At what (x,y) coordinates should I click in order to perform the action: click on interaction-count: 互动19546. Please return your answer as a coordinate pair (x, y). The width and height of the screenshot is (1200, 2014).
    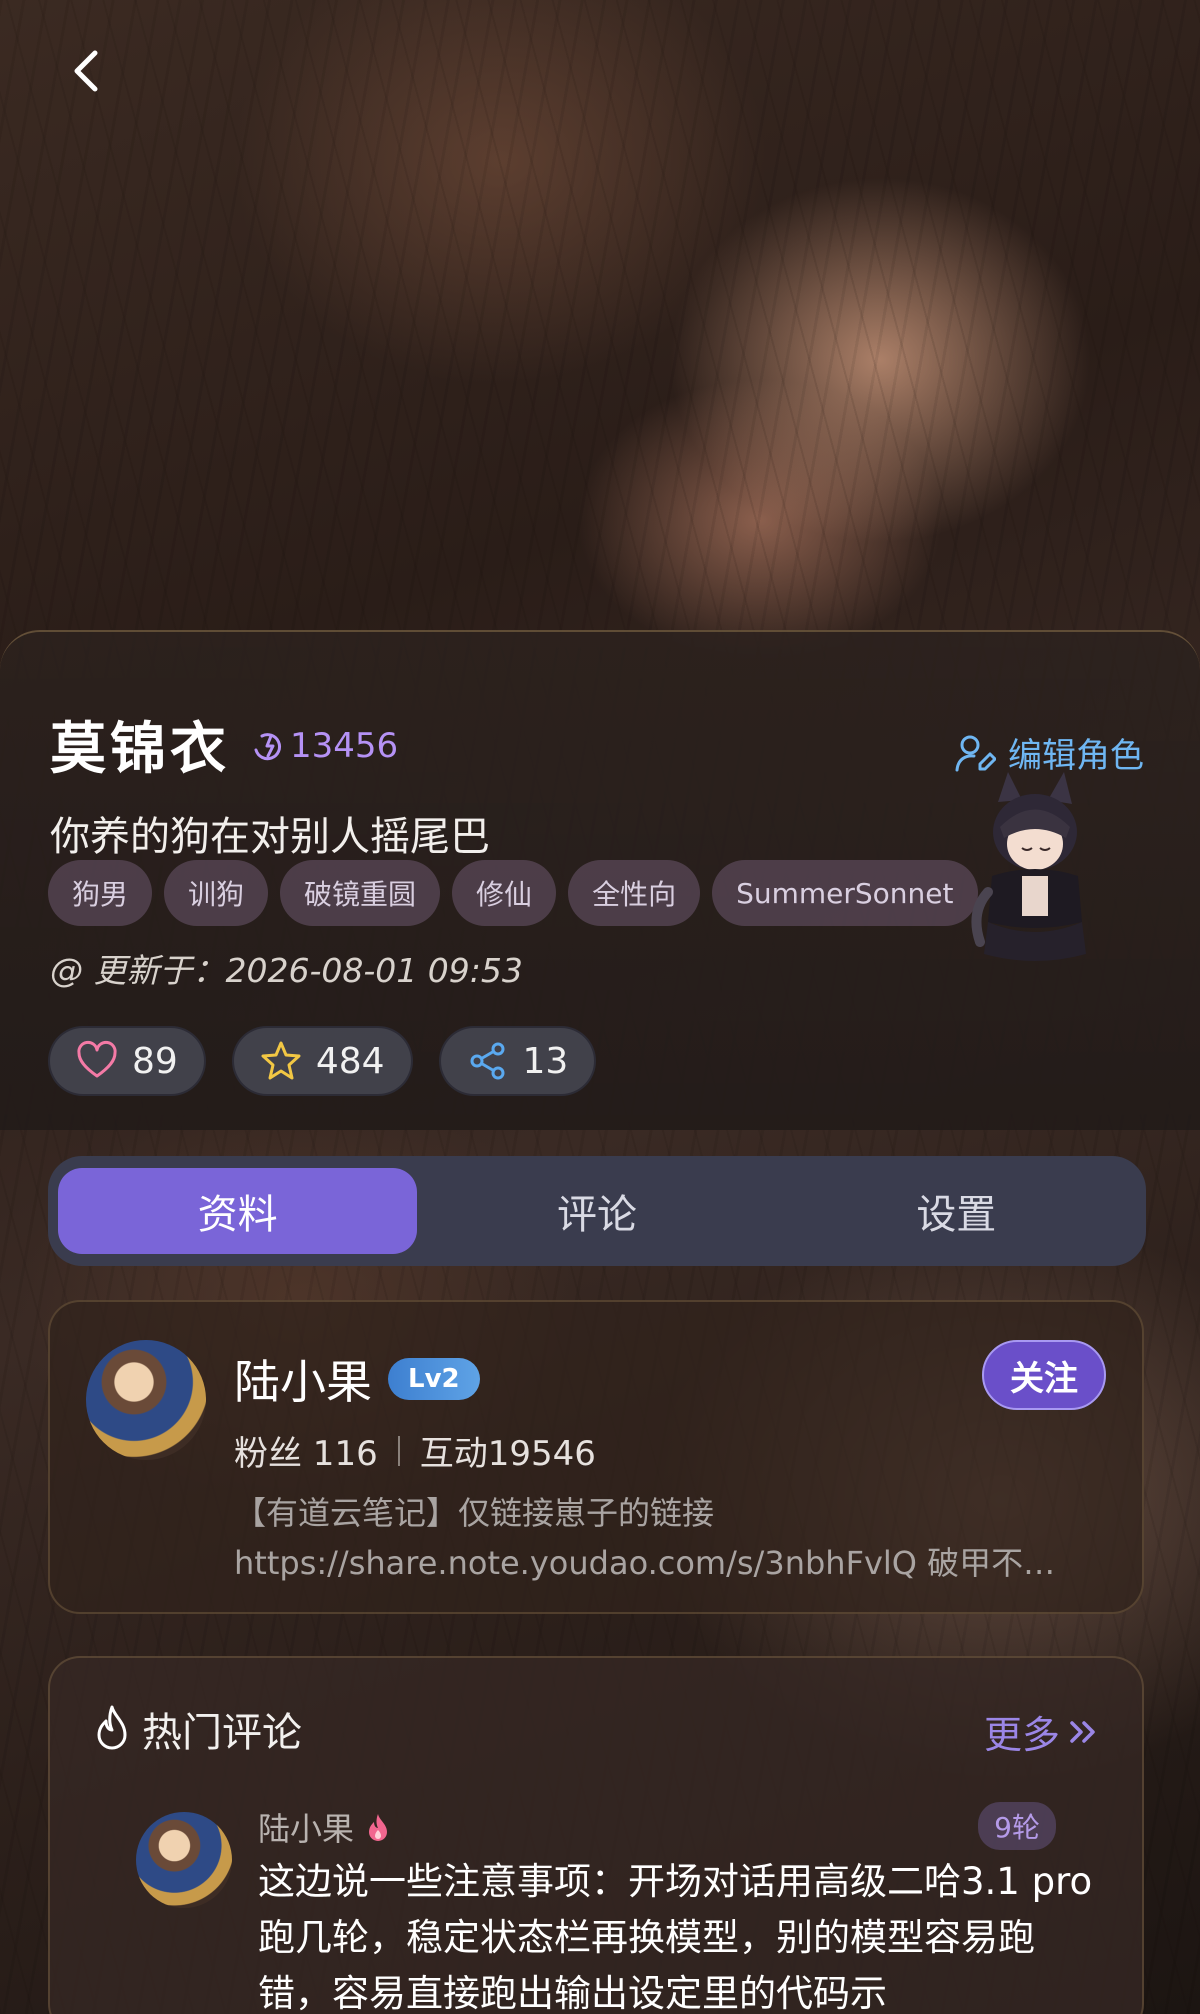
    Looking at the image, I should click on (507, 1454).